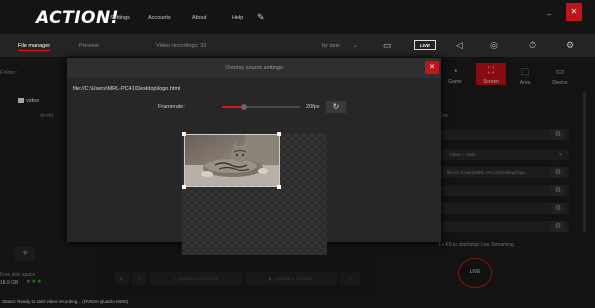 Image resolution: width=595 pixels, height=308 pixels. What do you see at coordinates (171, 107) in the screenshot?
I see `framerate-label: Framerate:` at bounding box center [171, 107].